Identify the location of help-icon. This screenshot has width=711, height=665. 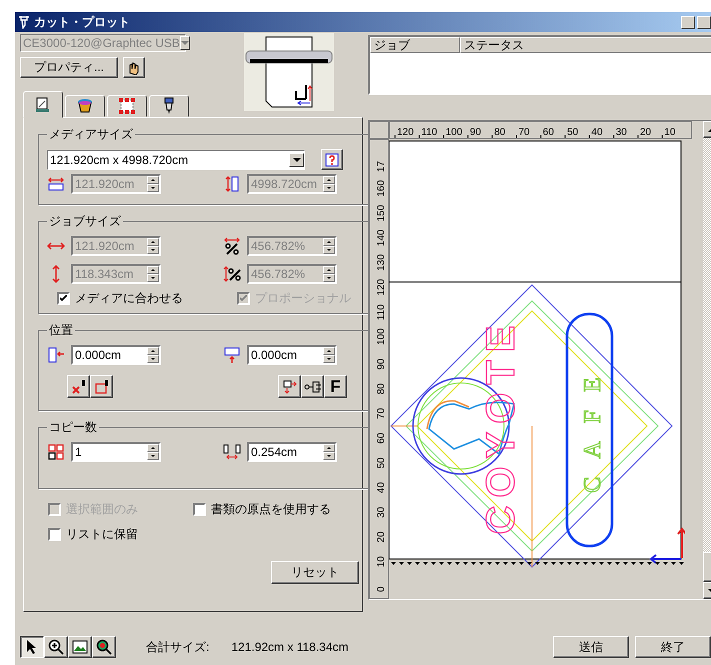
(332, 159).